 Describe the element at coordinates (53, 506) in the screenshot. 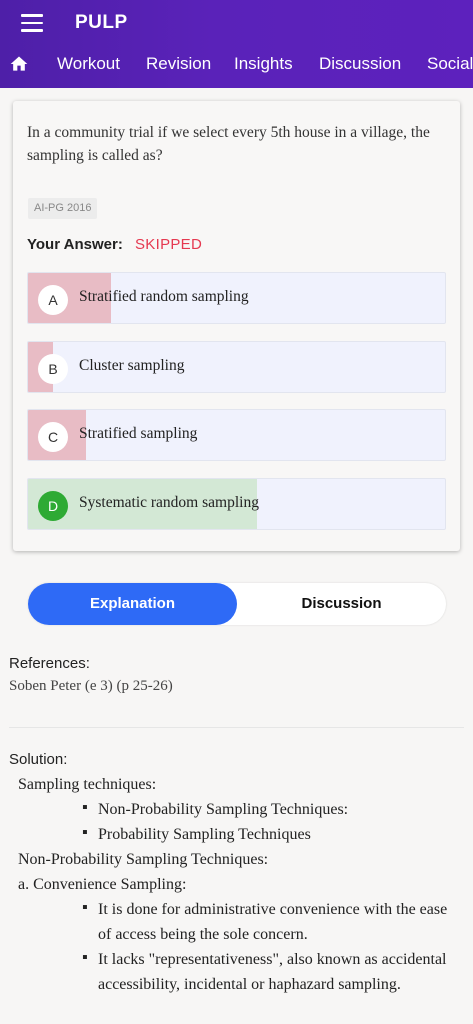

I see `option-d-letter: D` at that location.